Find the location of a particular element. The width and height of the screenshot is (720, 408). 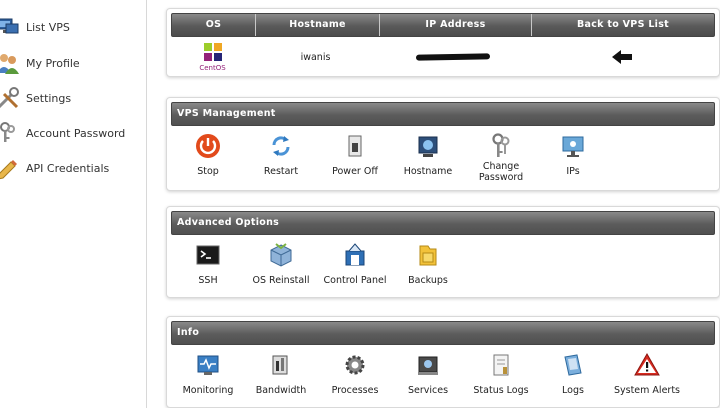

tool-label: Restart is located at coordinates (281, 171).